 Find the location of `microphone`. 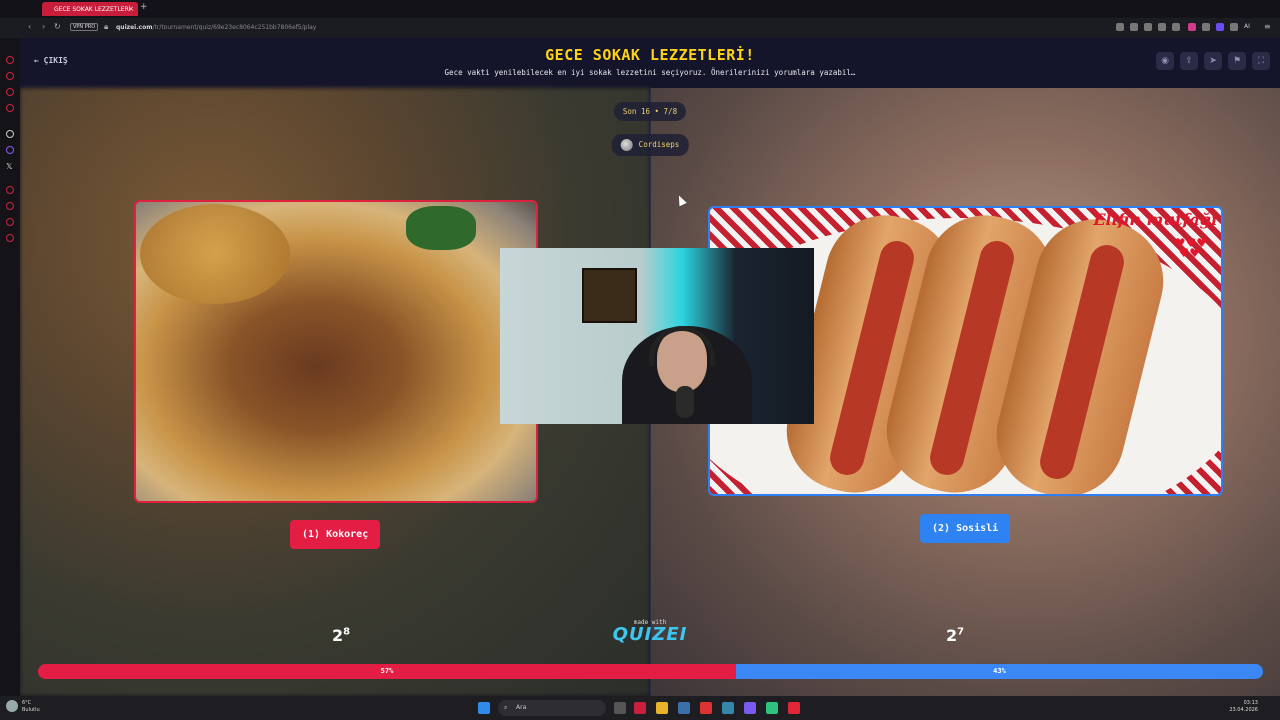

microphone is located at coordinates (685, 402).